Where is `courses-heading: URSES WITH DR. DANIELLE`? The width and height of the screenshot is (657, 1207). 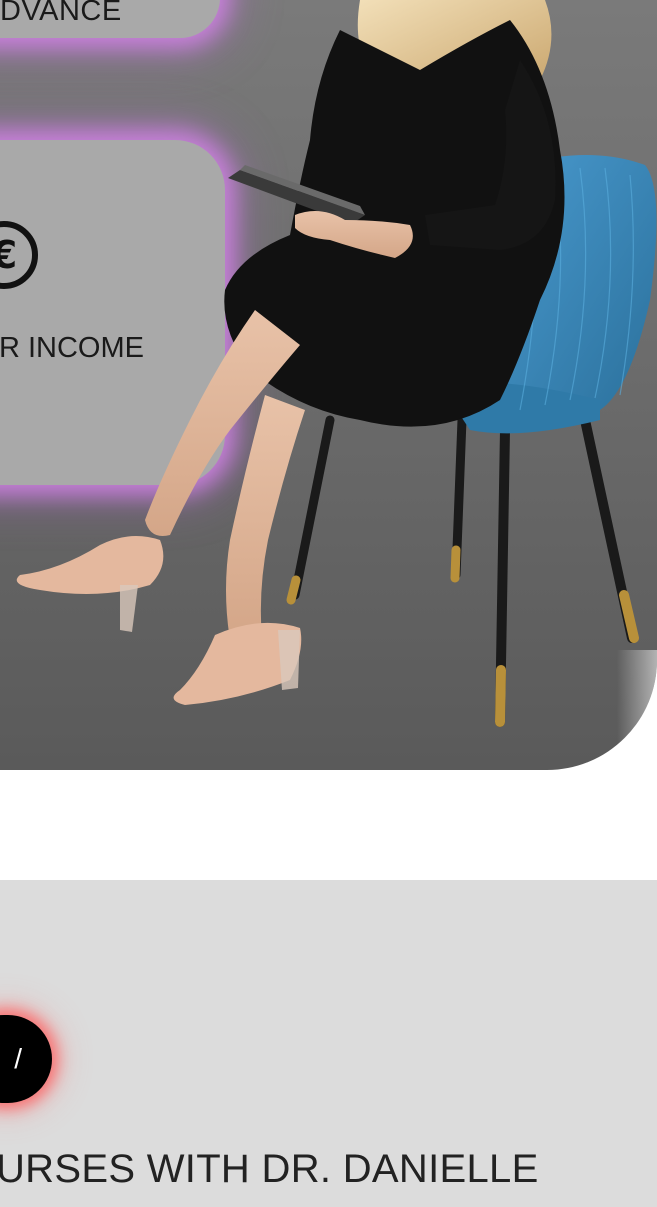
courses-heading: URSES WITH DR. DANIELLE is located at coordinates (269, 1169).